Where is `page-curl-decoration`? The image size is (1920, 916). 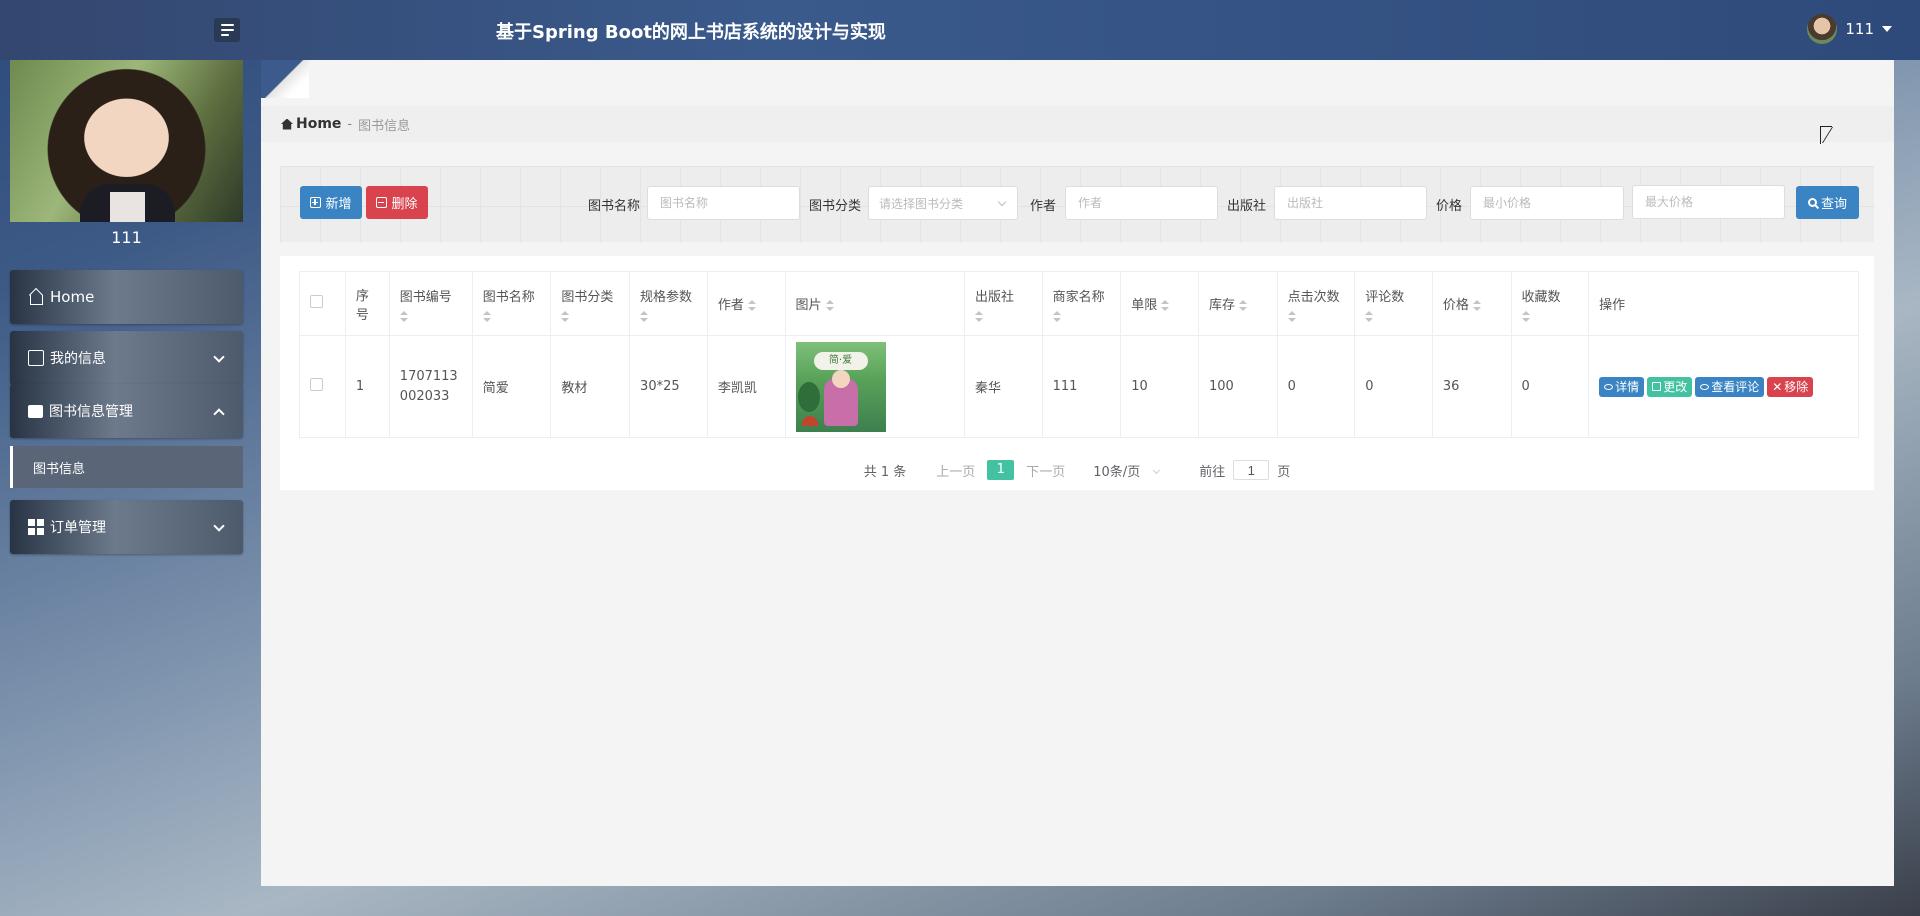 page-curl-decoration is located at coordinates (285, 79).